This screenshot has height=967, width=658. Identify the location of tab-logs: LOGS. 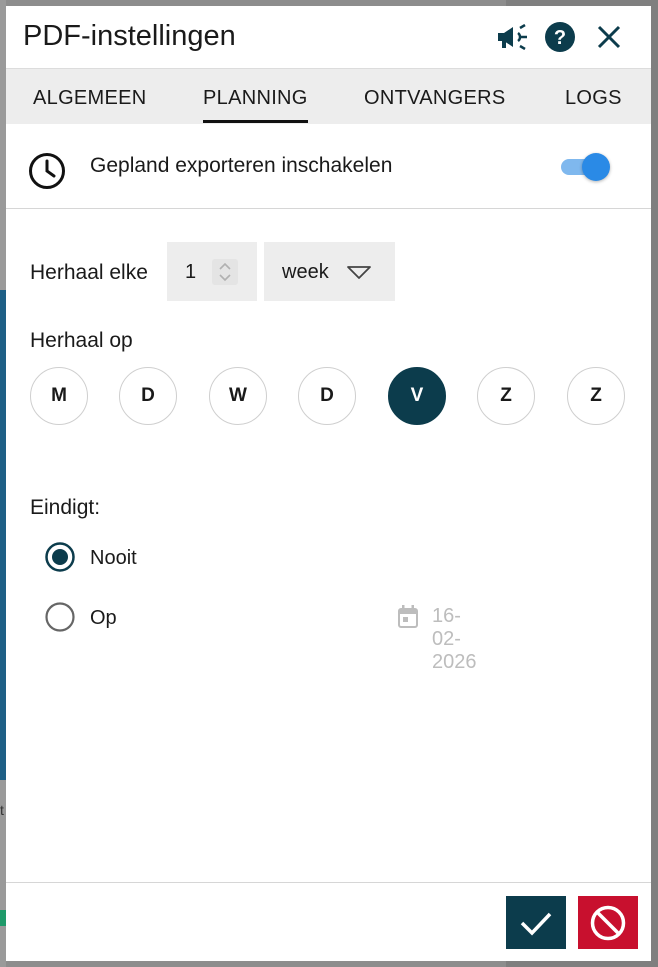
(593, 96).